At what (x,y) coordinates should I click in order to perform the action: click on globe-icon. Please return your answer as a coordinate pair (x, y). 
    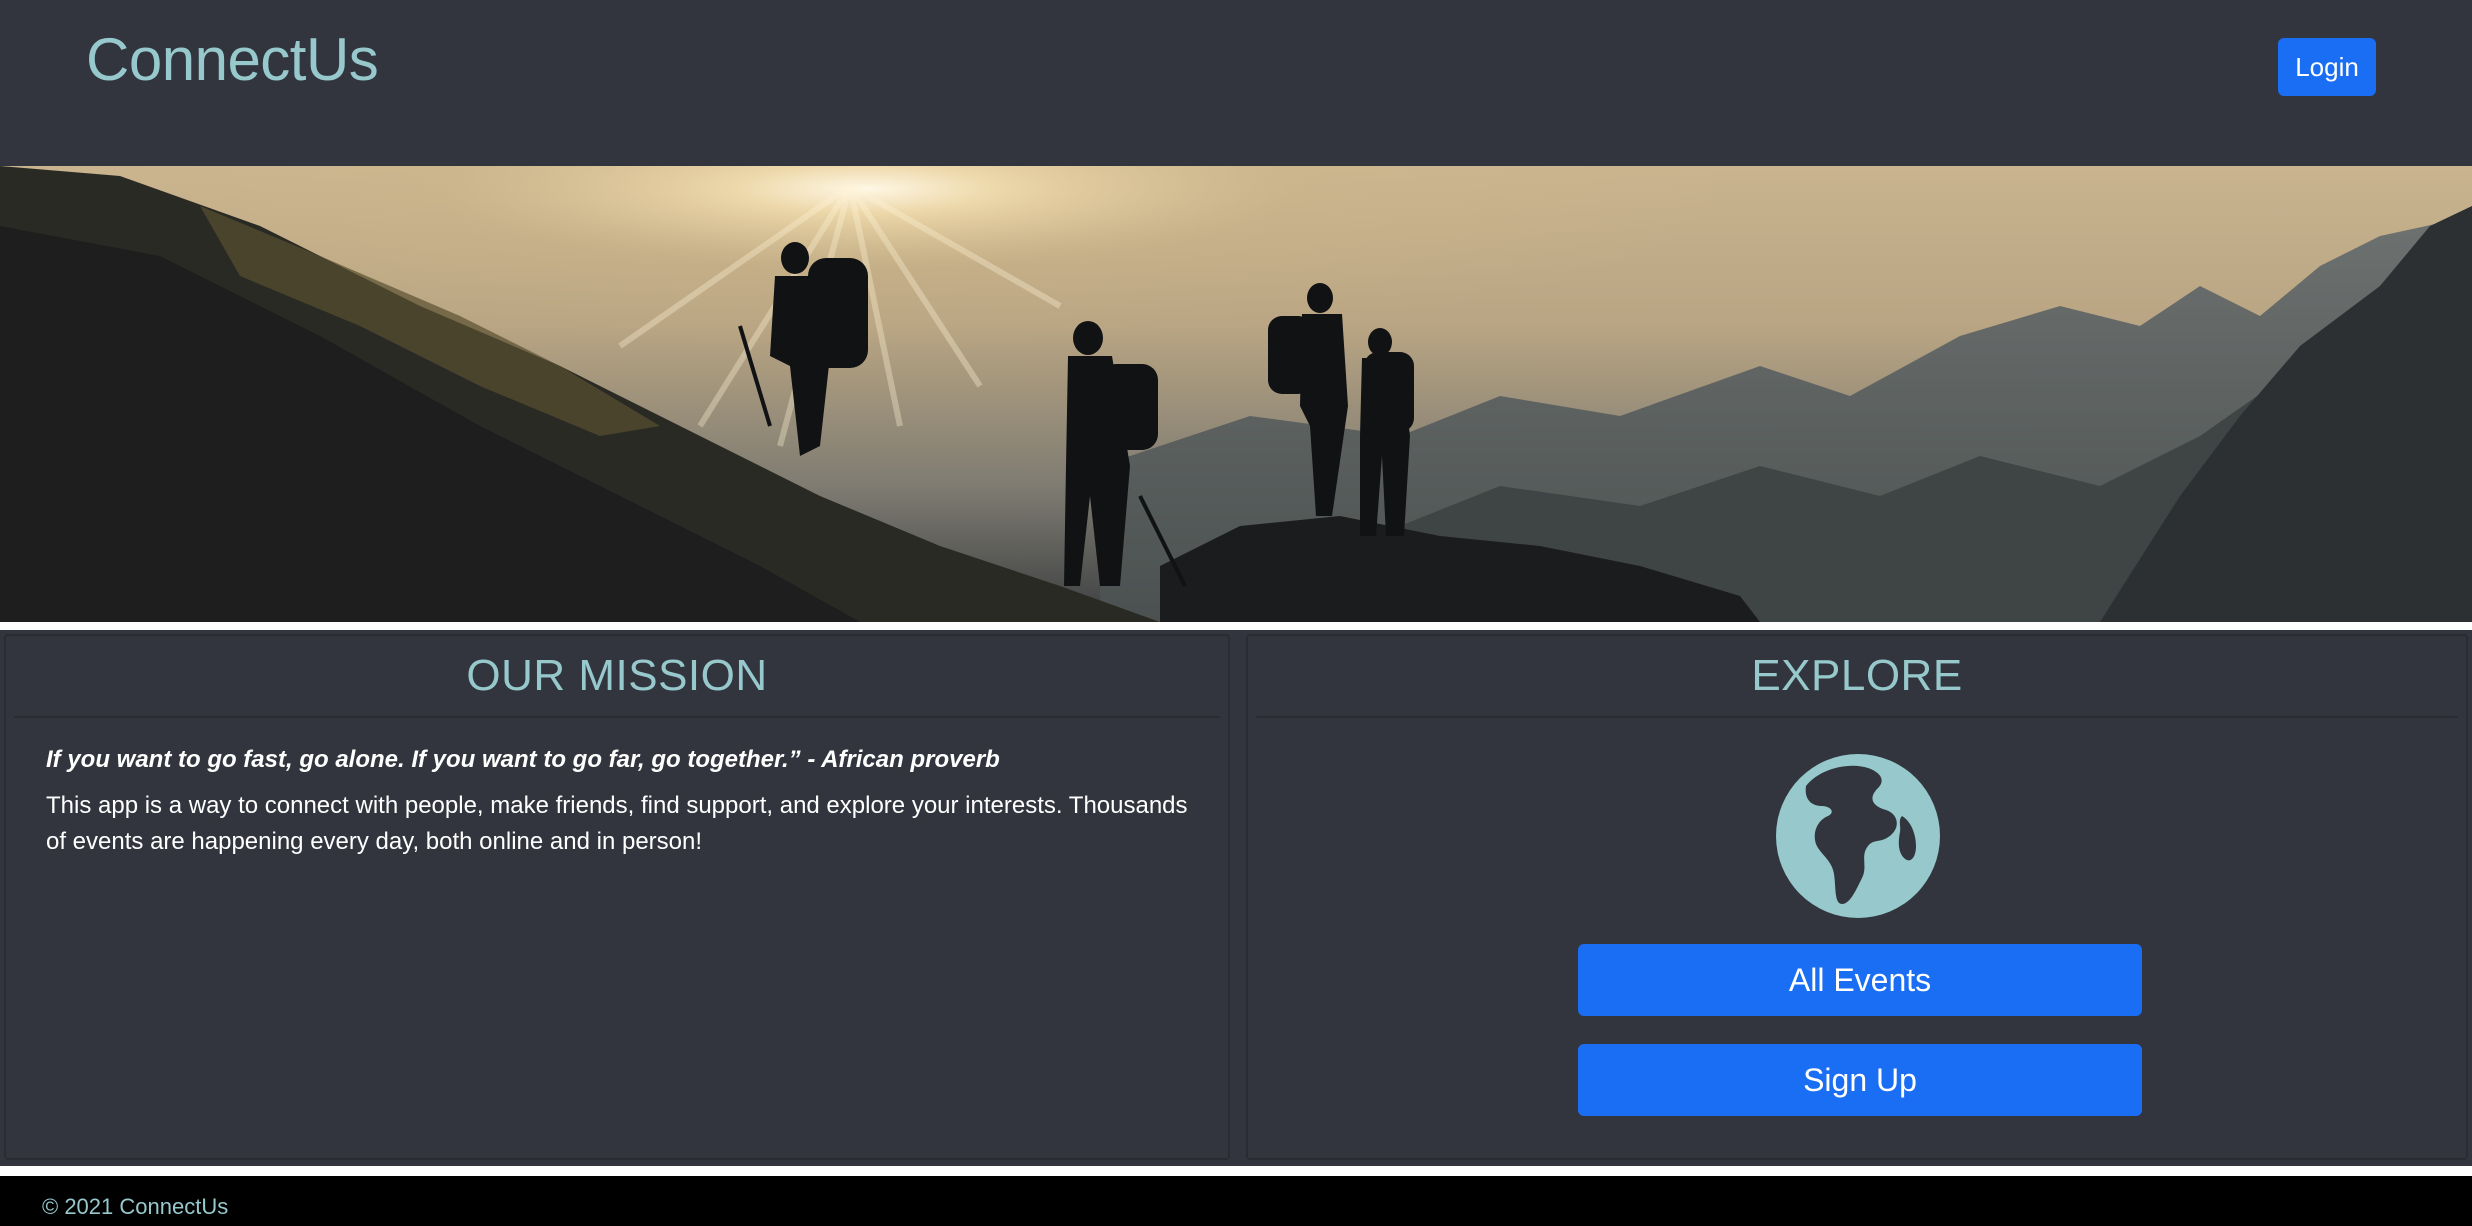
    Looking at the image, I should click on (1858, 836).